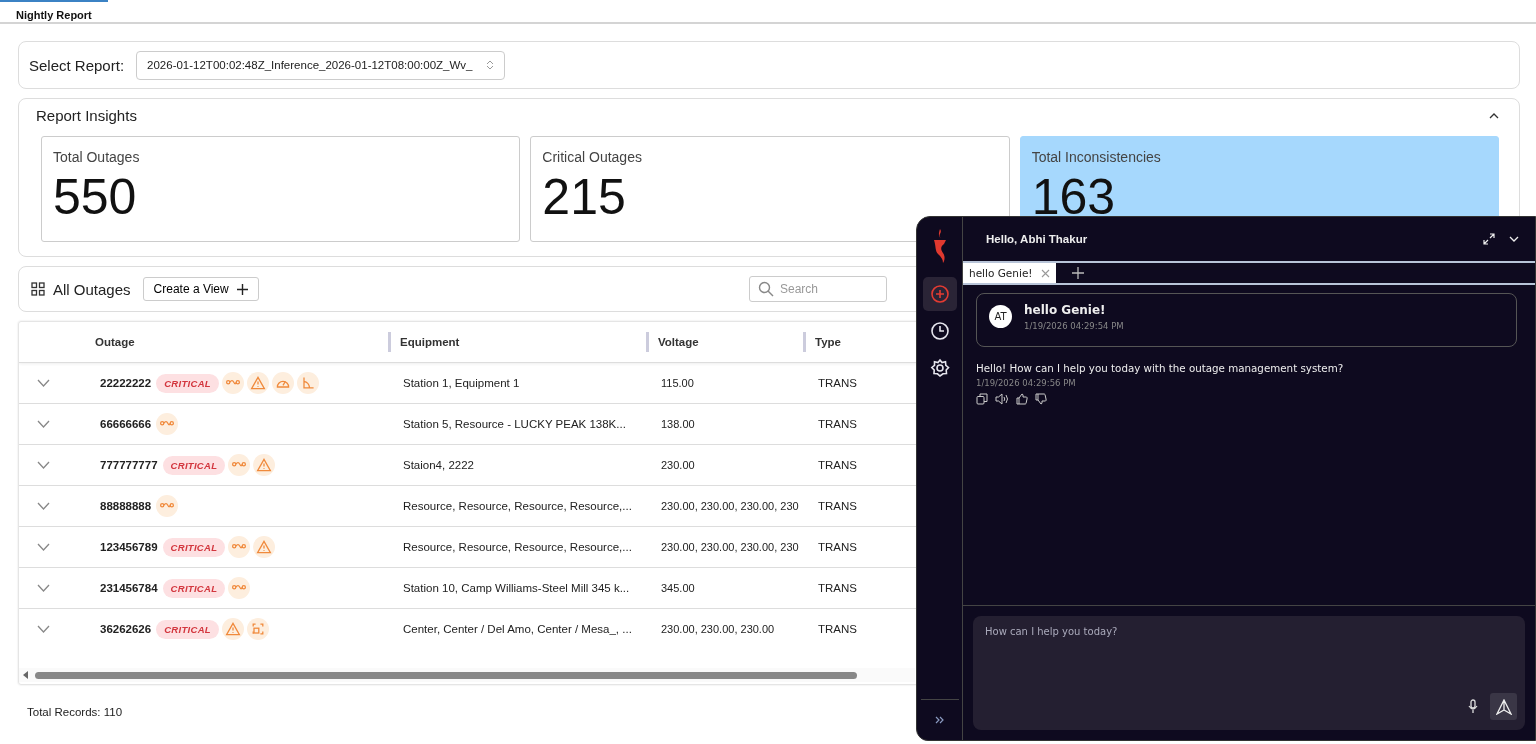  I want to click on outages-title: All Outages, so click(92, 289).